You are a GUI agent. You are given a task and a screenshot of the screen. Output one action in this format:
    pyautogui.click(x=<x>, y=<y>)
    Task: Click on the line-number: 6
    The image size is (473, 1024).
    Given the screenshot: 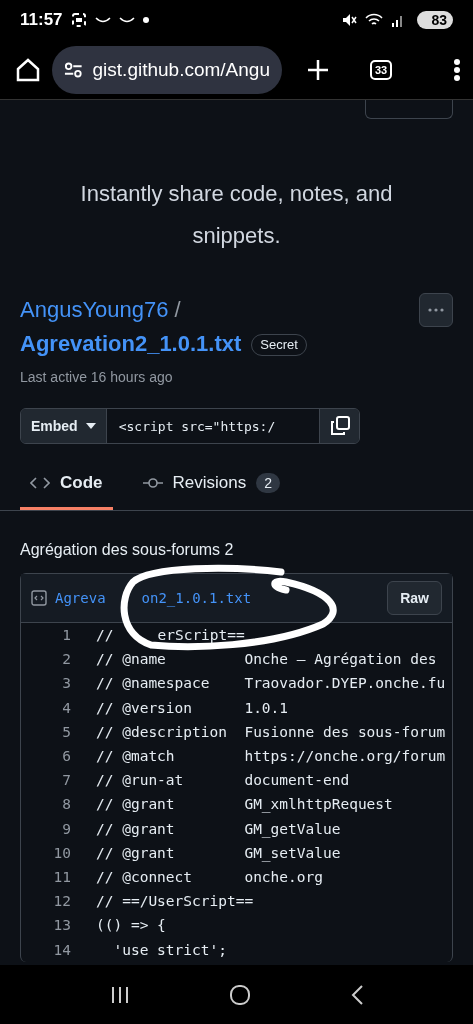 What is the action you would take?
    pyautogui.click(x=66, y=756)
    